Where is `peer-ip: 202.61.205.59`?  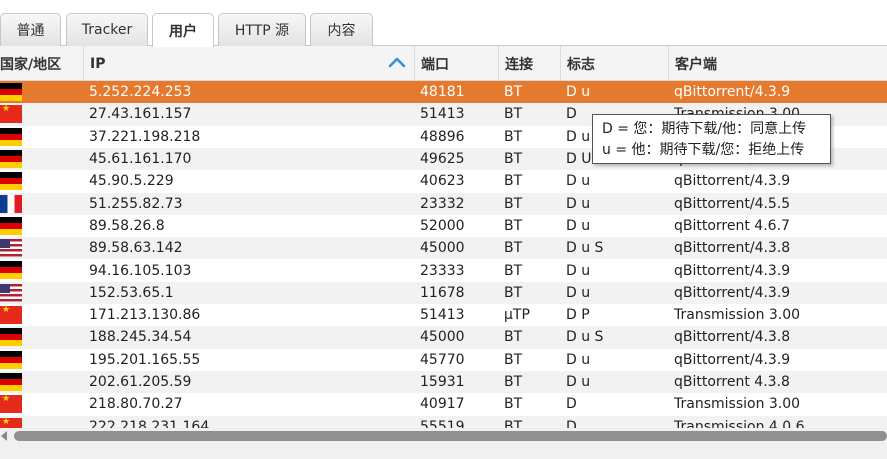
peer-ip: 202.61.205.59 is located at coordinates (140, 382).